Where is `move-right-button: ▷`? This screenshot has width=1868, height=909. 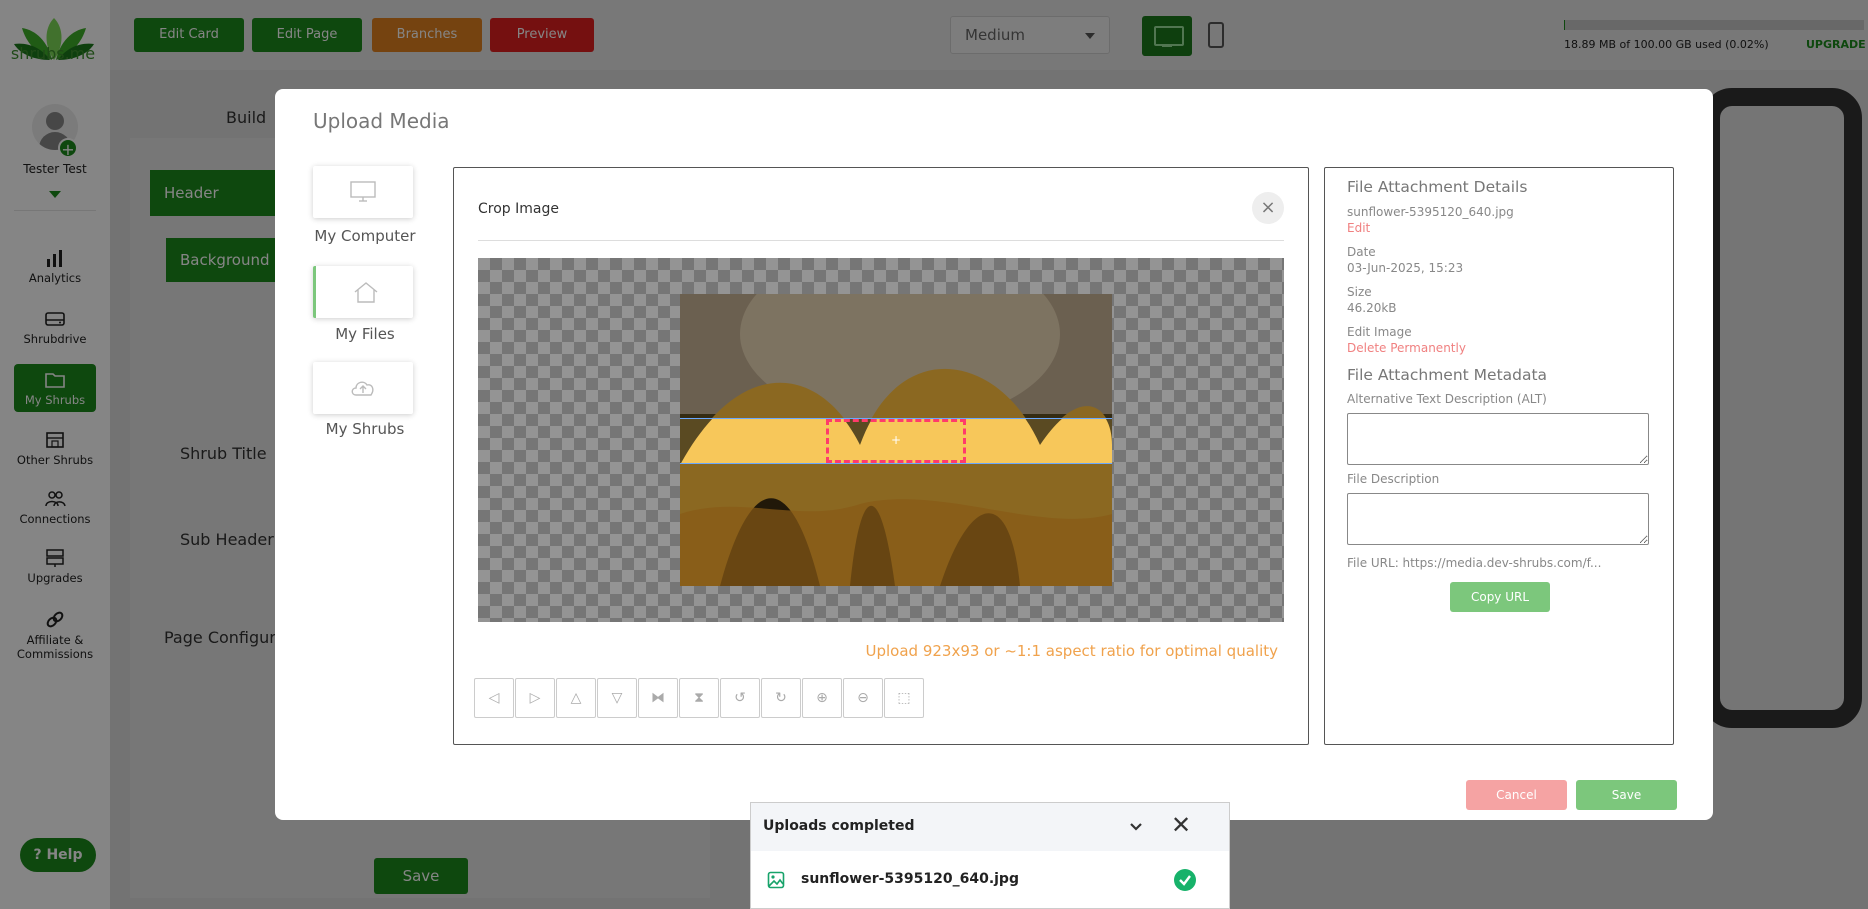 move-right-button: ▷ is located at coordinates (535, 698).